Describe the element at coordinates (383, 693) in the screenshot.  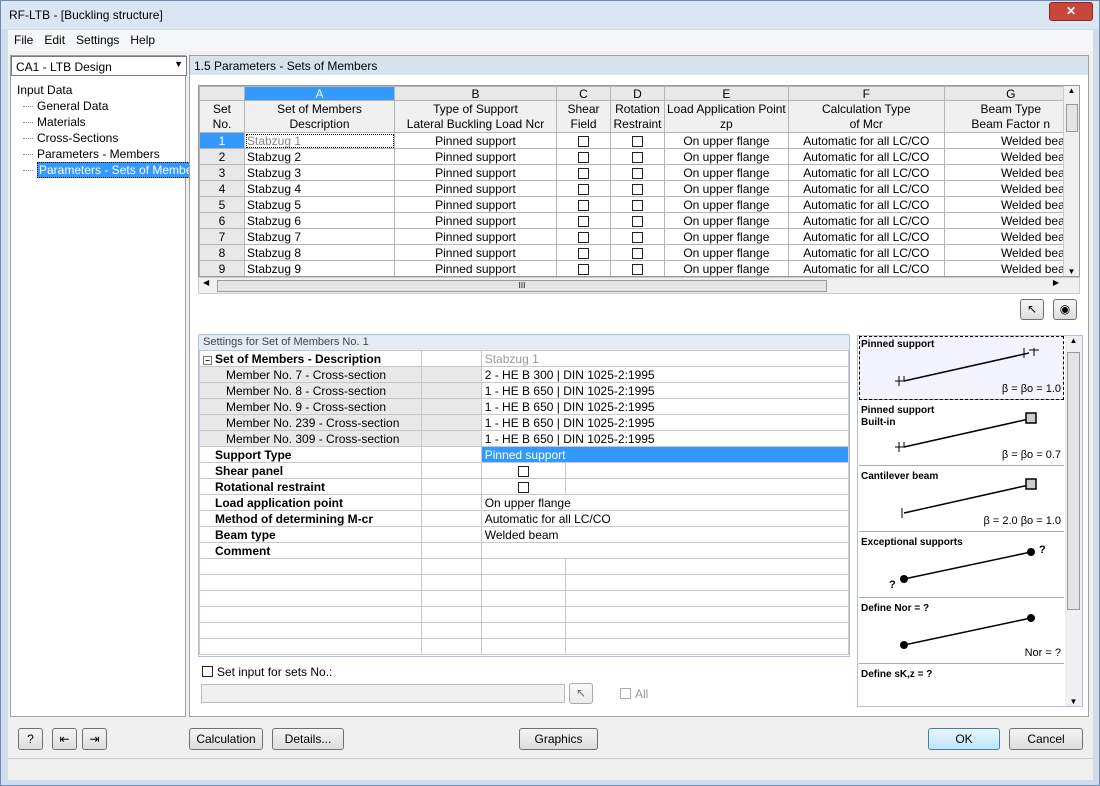
I see `set-input-field` at that location.